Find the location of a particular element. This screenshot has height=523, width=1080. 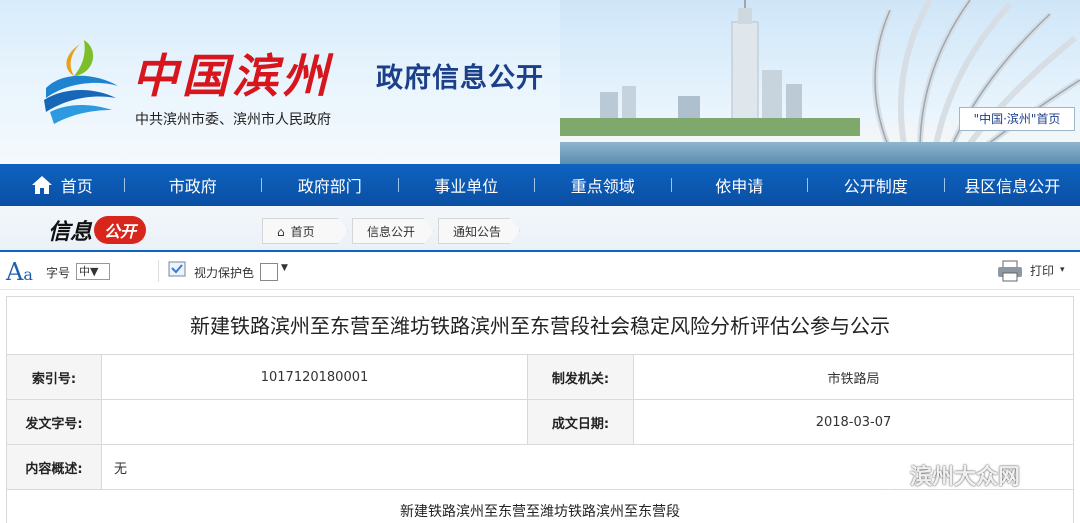

table-row: 索引号: 1017120180001 制发机关: 市铁路局 is located at coordinates (540, 377).